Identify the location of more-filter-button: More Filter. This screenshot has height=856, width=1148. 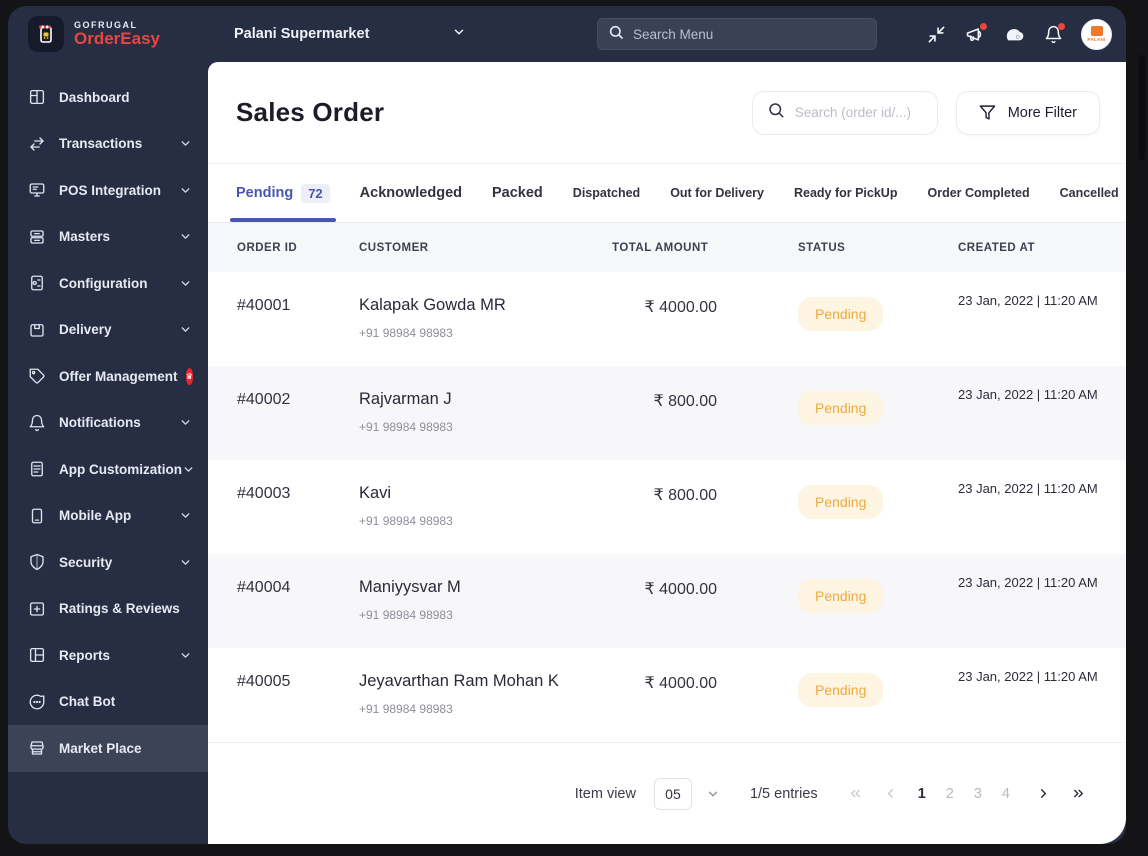
(1027, 112).